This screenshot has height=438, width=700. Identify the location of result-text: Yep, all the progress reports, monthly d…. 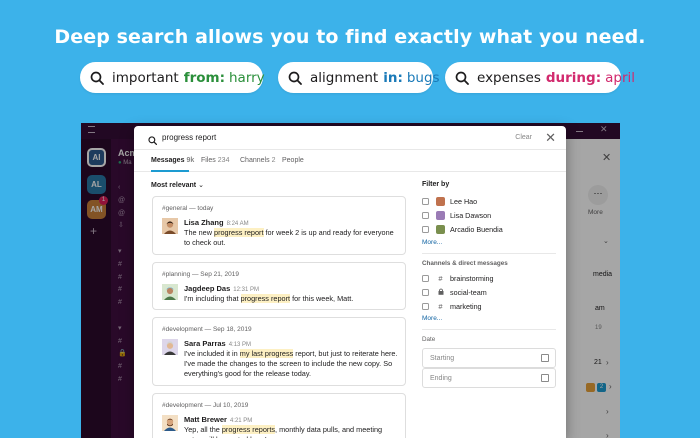
(283, 431).